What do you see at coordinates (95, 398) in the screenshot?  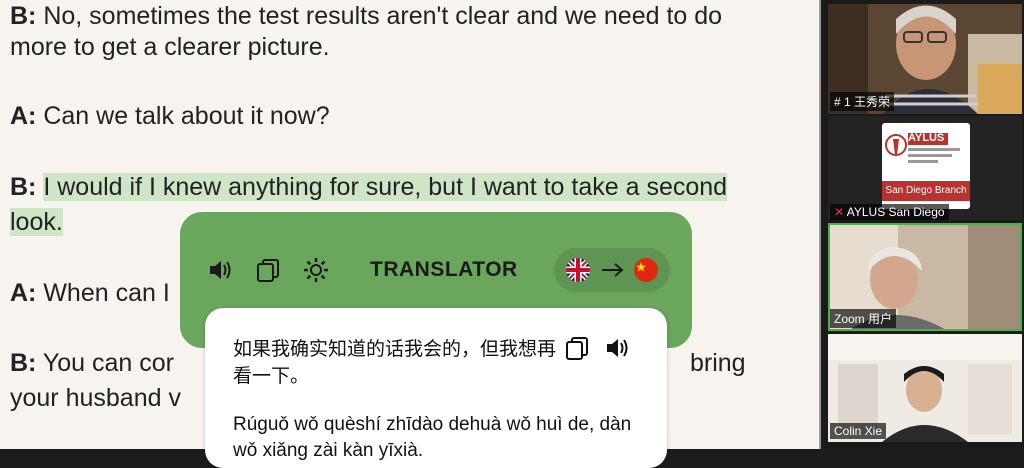 I see `dialogue-line: your husband v` at bounding box center [95, 398].